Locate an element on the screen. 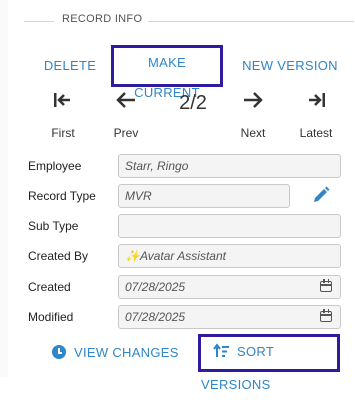 This screenshot has width=355, height=400. record-type-row: Record Type MVR is located at coordinates (188, 197).